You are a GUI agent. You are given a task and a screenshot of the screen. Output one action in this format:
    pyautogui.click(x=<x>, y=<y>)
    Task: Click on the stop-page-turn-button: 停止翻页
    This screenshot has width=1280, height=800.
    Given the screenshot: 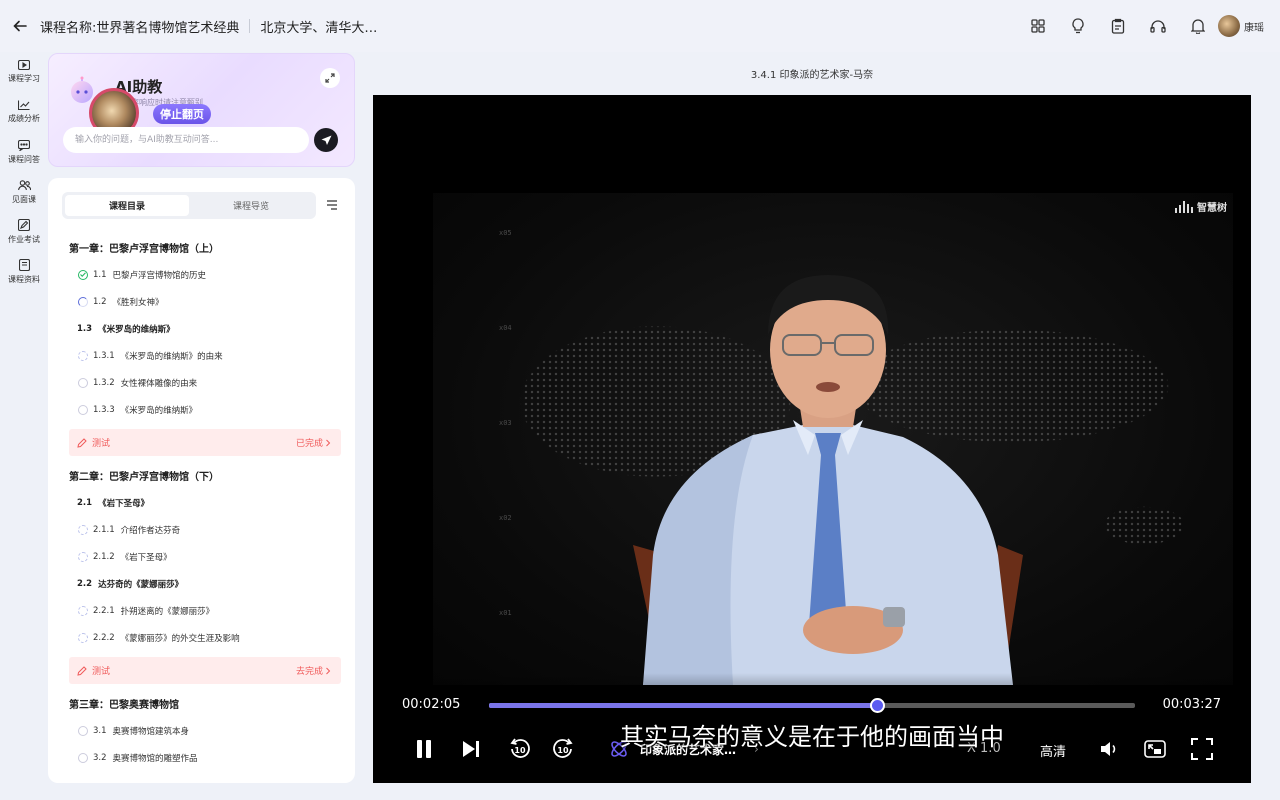 What is the action you would take?
    pyautogui.click(x=182, y=114)
    